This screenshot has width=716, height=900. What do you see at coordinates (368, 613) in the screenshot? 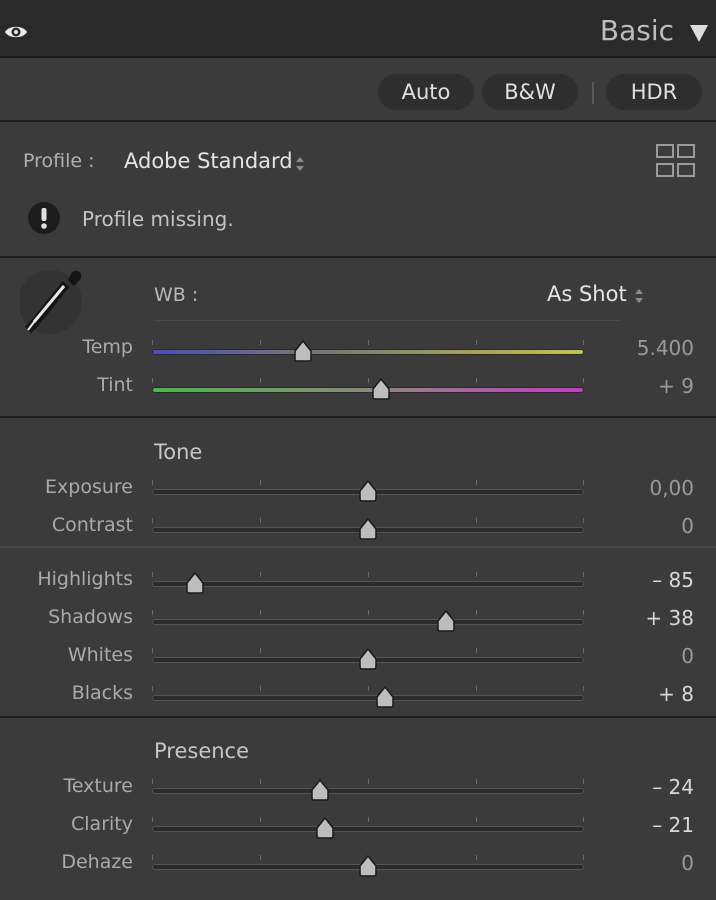
I see `shadows-slider-ticks` at bounding box center [368, 613].